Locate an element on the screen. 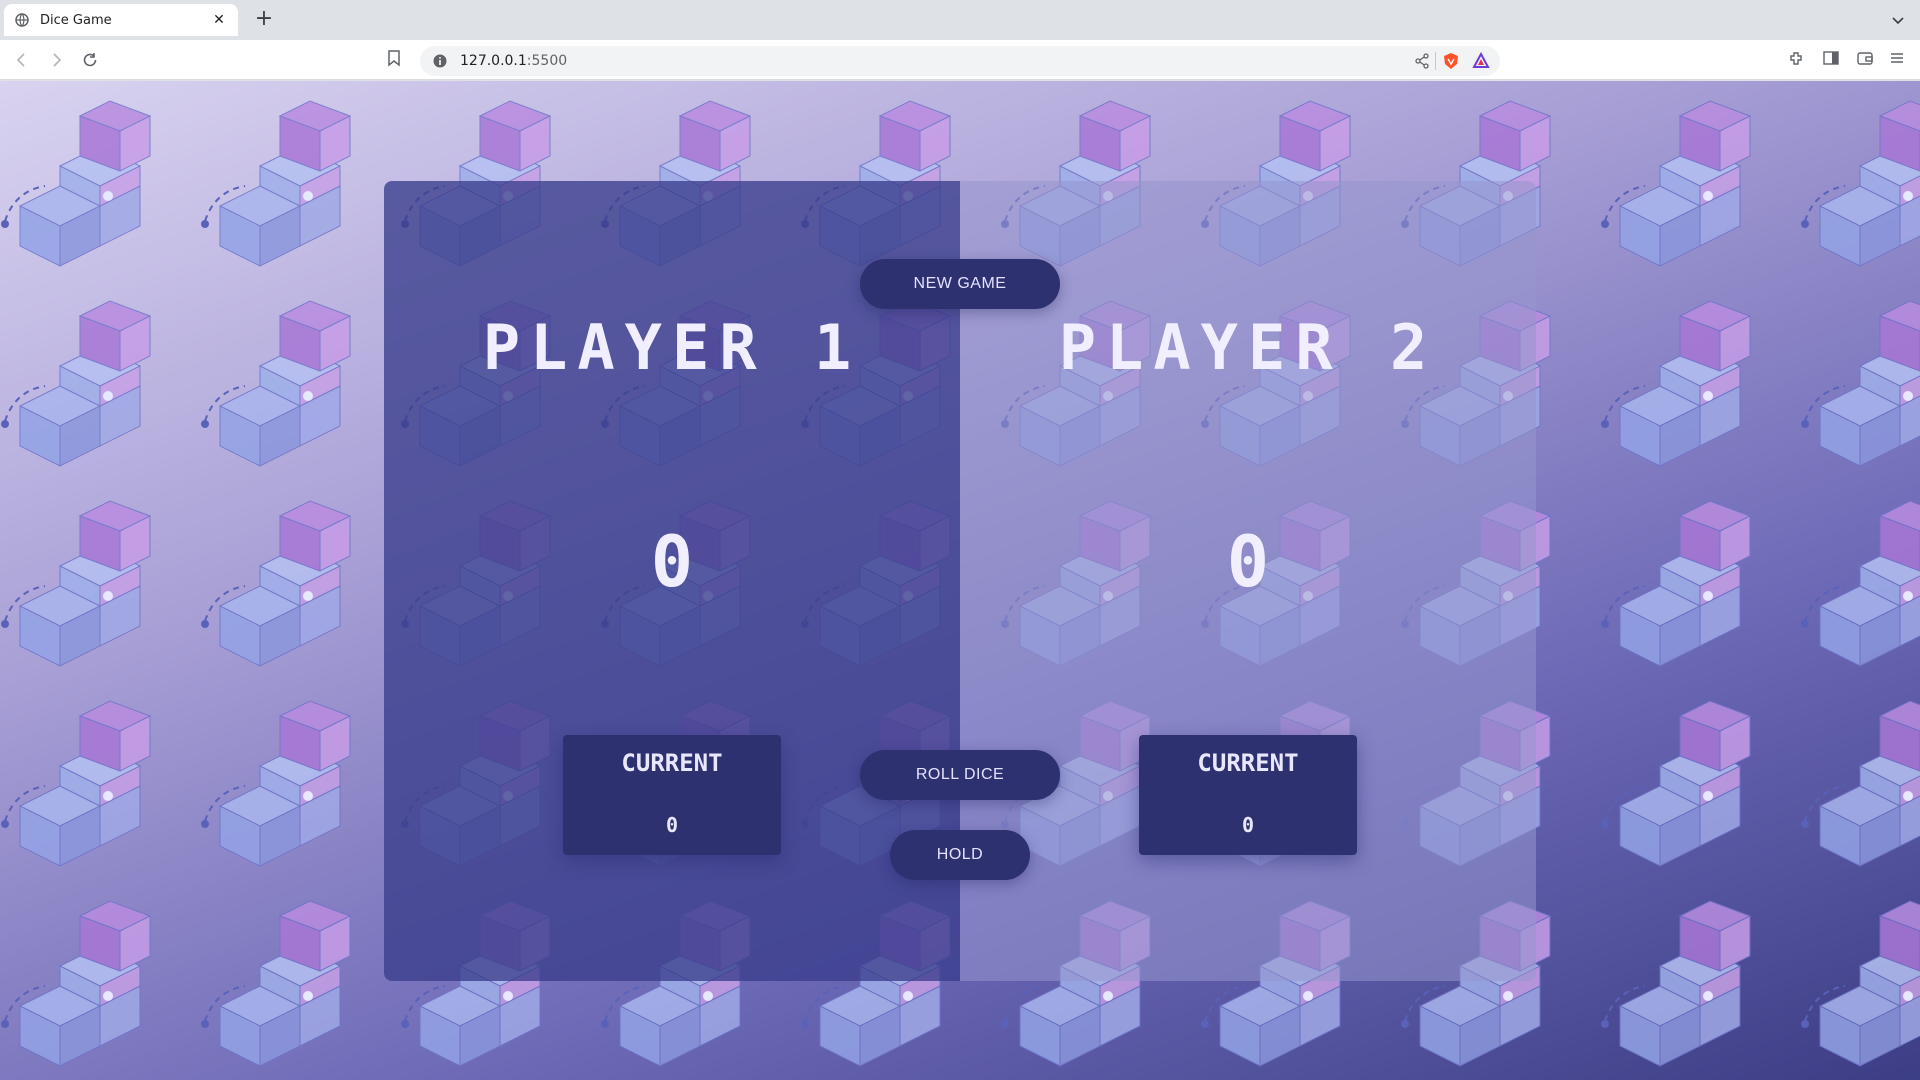  tab-title: Dice Game is located at coordinates (76, 20).